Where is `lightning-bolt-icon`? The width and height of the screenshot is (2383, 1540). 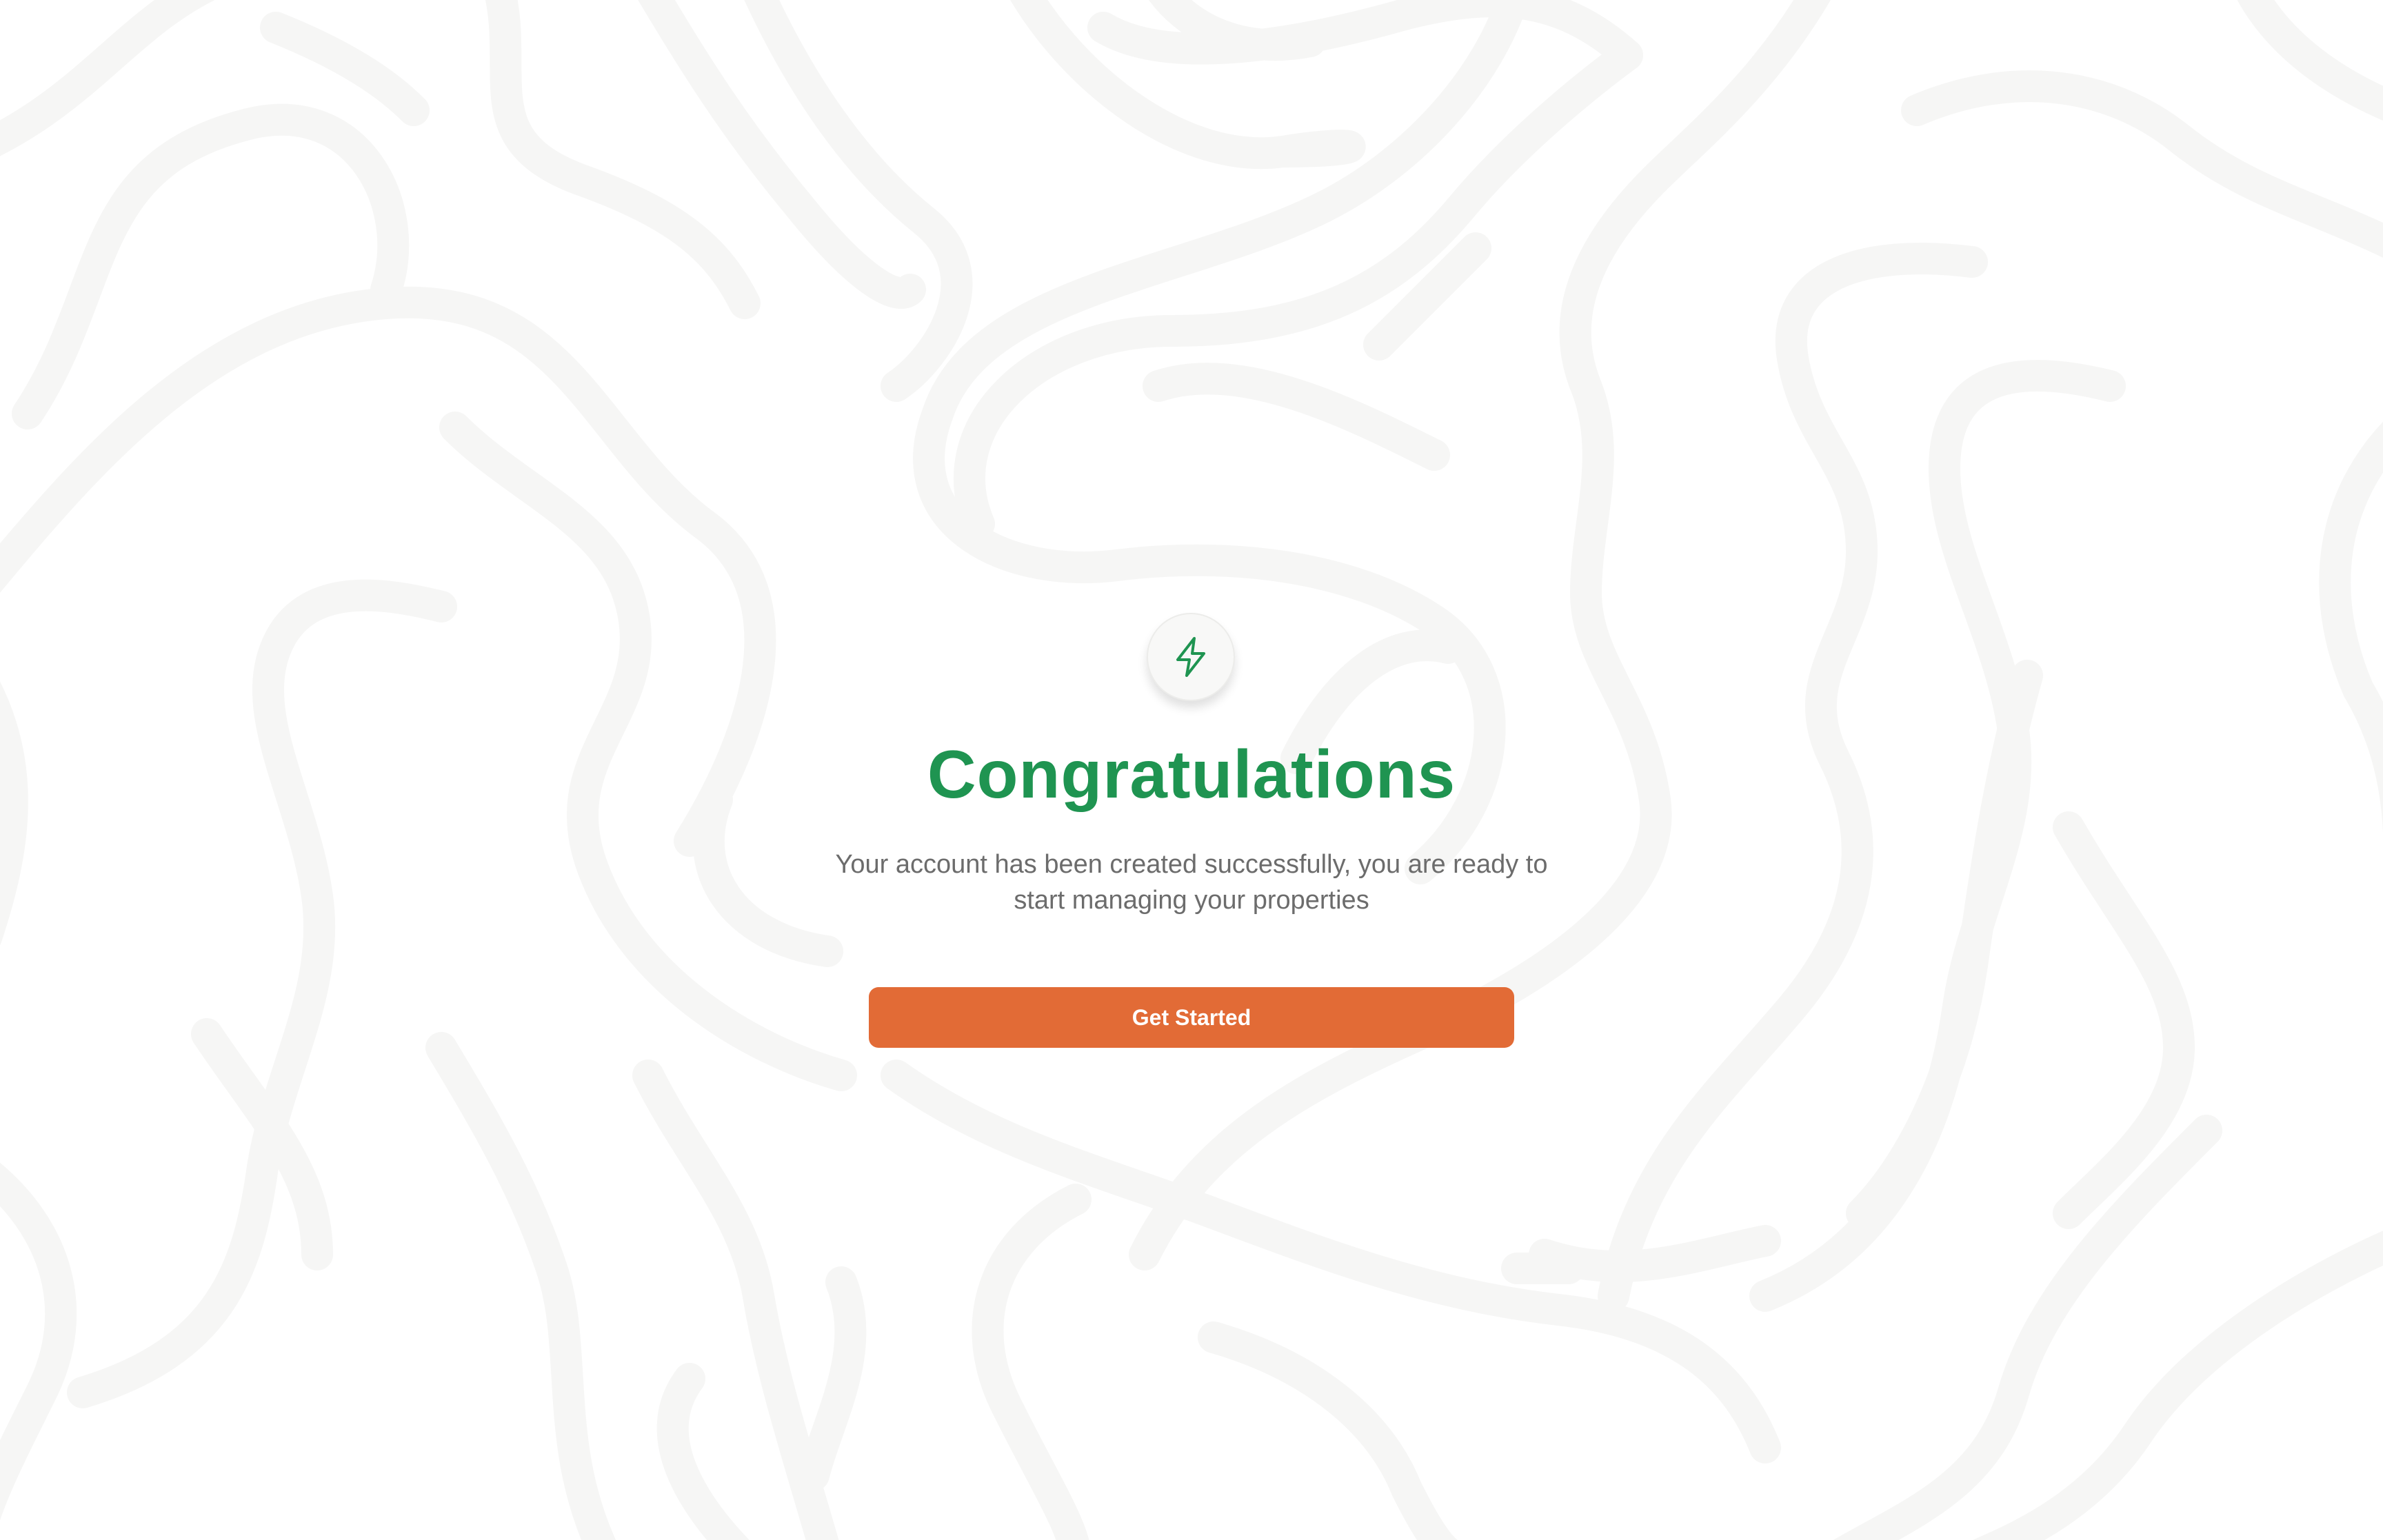 lightning-bolt-icon is located at coordinates (1190, 657).